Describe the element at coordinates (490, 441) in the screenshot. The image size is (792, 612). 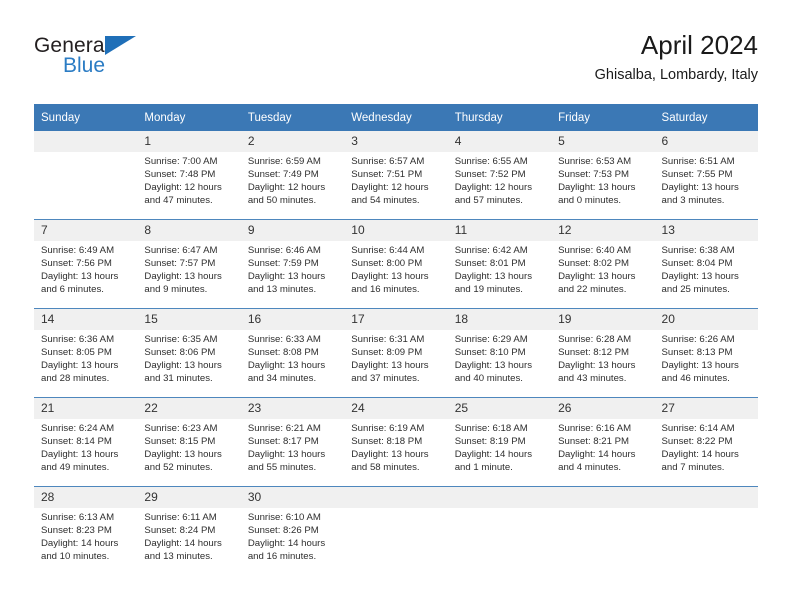
I see `sunset-text: Sunset: 8:19 PM` at that location.